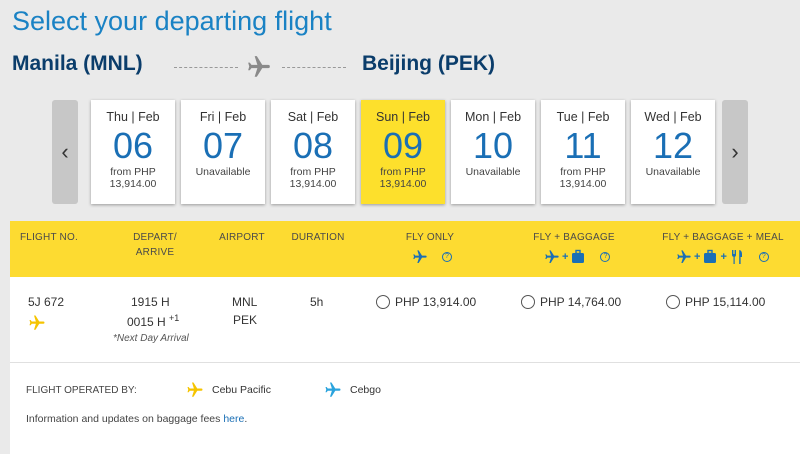 The height and width of the screenshot is (454, 800). What do you see at coordinates (49, 237) in the screenshot?
I see `header-flight-no: FLIGHT NO.` at bounding box center [49, 237].